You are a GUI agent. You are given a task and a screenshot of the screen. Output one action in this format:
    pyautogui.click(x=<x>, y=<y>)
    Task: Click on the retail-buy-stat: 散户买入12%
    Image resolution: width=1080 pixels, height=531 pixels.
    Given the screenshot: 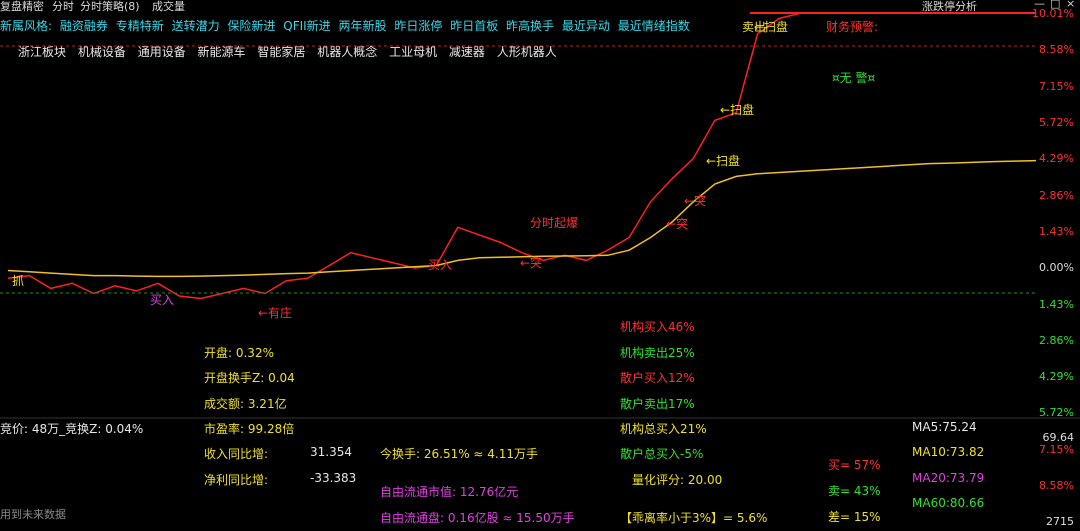 What is the action you would take?
    pyautogui.click(x=657, y=378)
    